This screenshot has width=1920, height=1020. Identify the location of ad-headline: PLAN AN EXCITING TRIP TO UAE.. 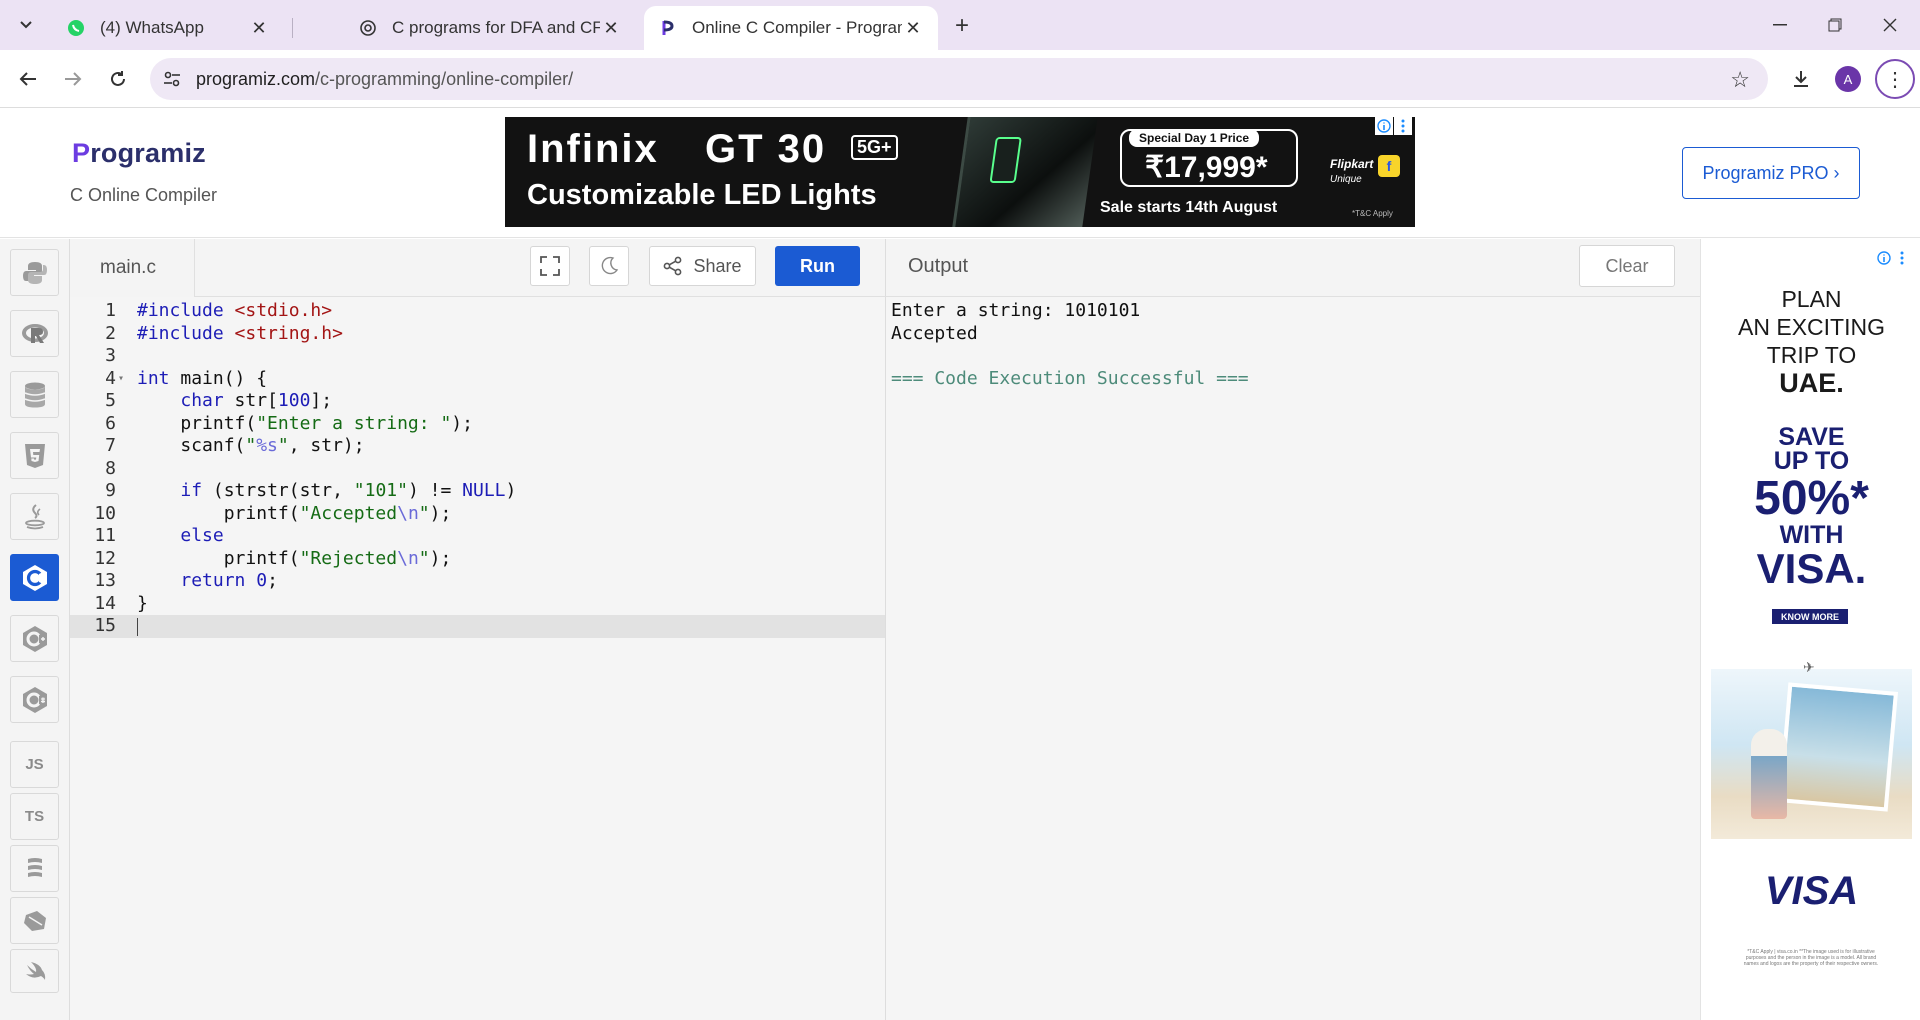
(1811, 341).